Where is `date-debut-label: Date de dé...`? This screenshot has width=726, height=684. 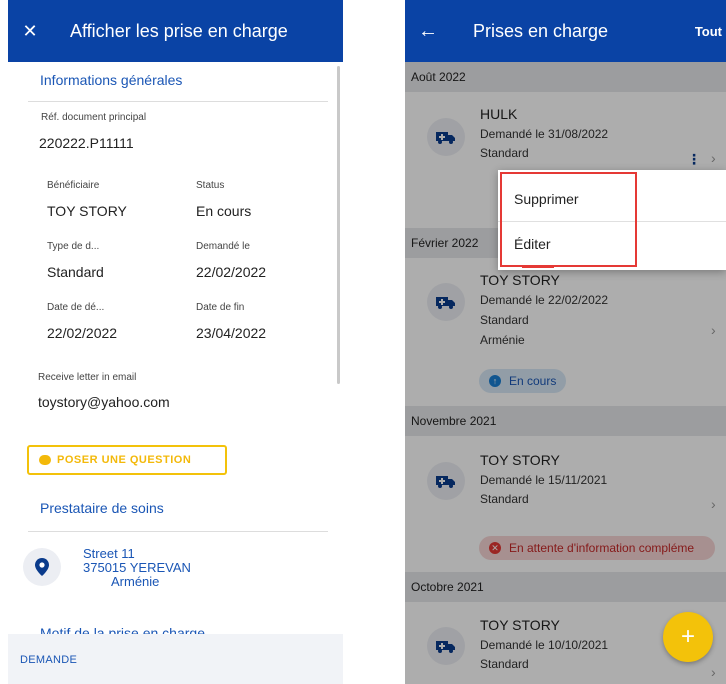
date-debut-label: Date de dé... is located at coordinates (76, 307).